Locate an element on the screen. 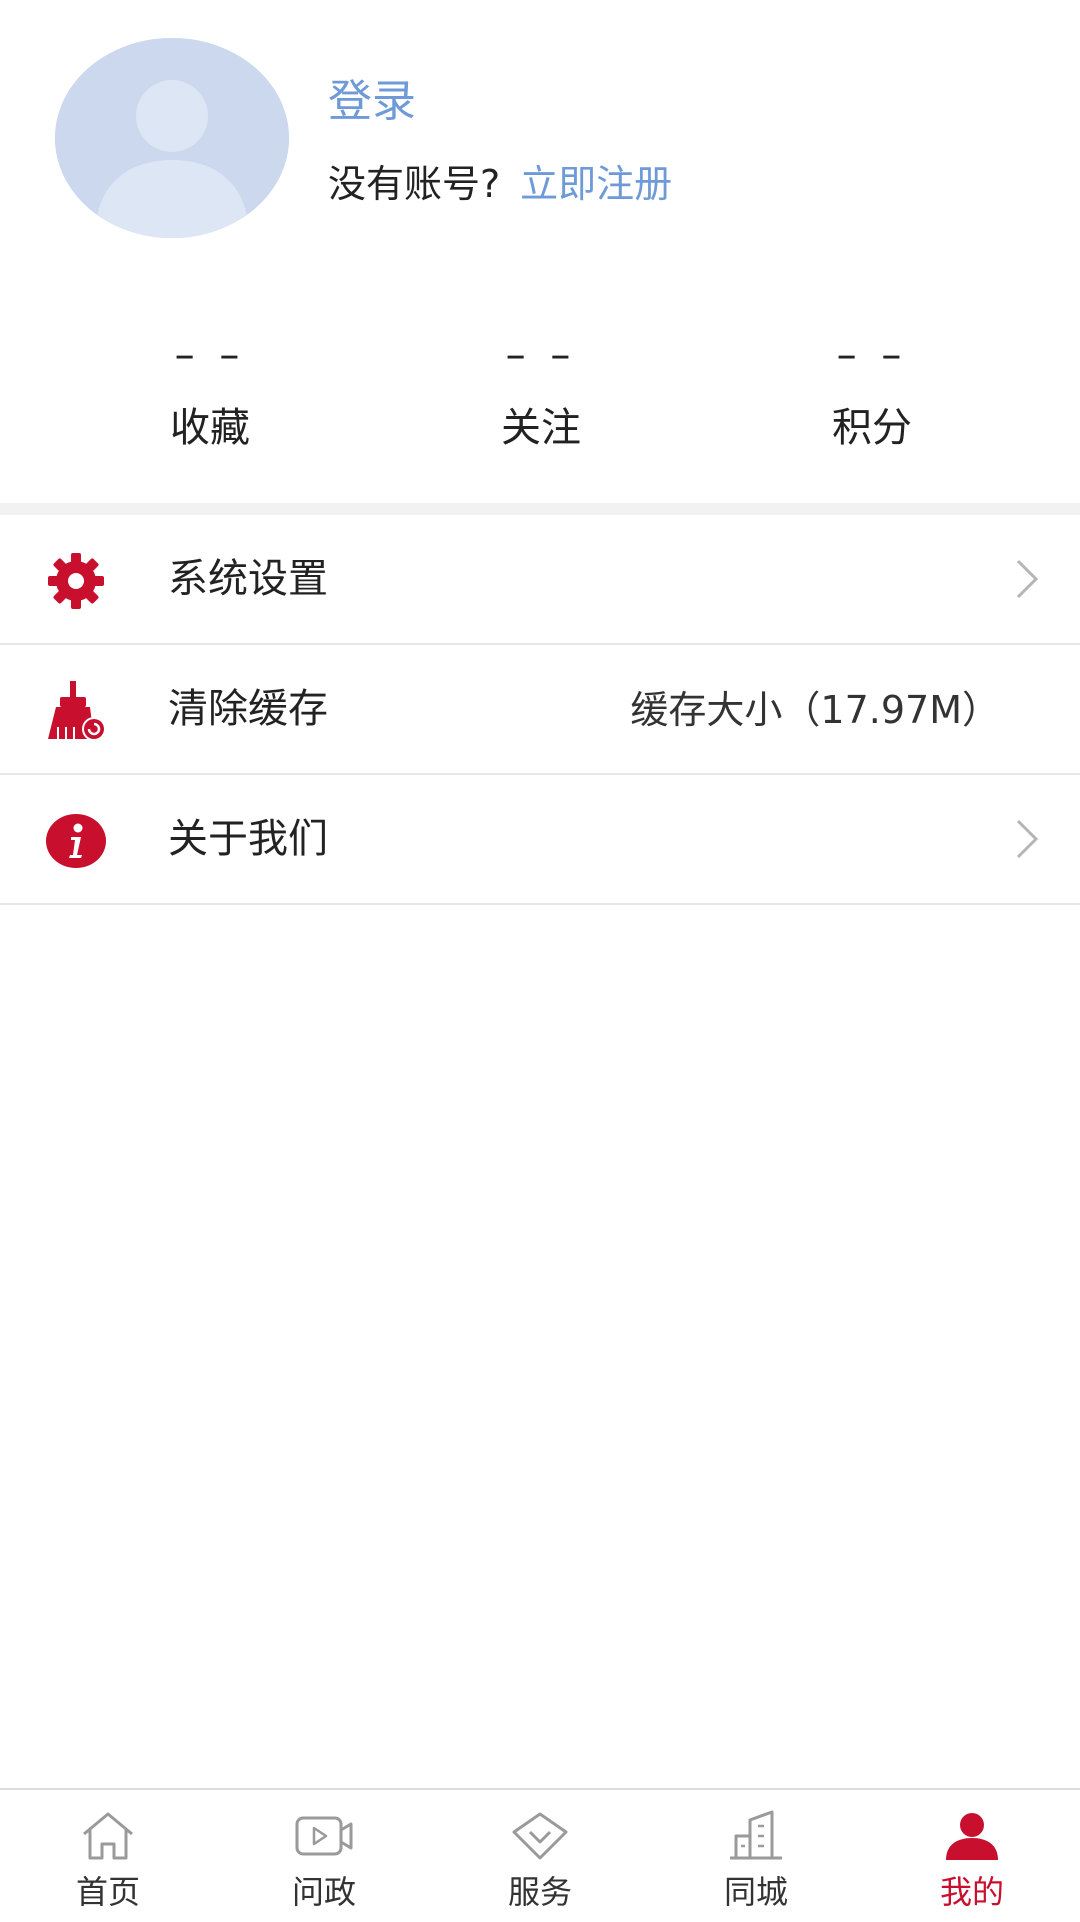 The height and width of the screenshot is (1922, 1080). tab-politics: 问政 is located at coordinates (324, 1856).